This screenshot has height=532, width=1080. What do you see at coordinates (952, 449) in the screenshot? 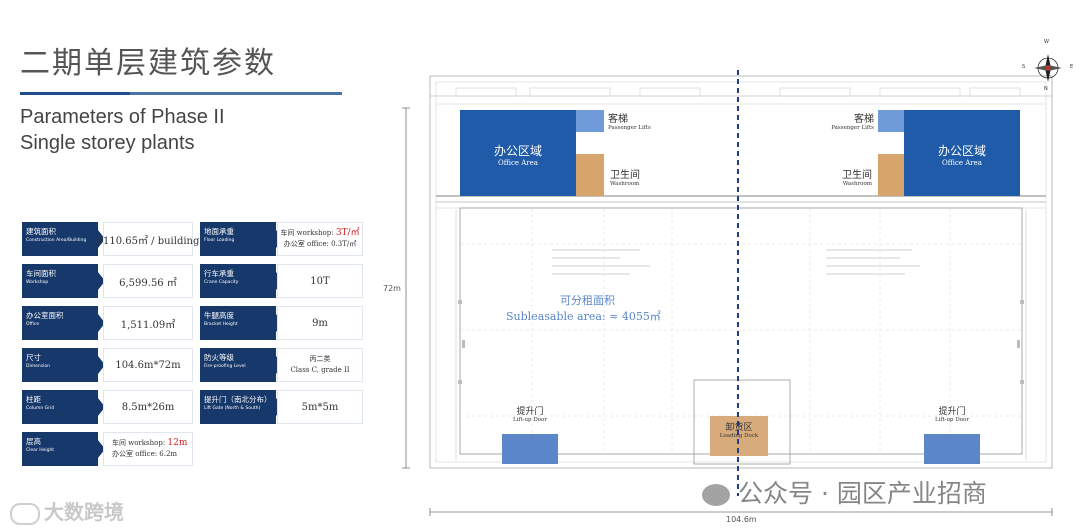
I see `lift-up-door-right` at bounding box center [952, 449].